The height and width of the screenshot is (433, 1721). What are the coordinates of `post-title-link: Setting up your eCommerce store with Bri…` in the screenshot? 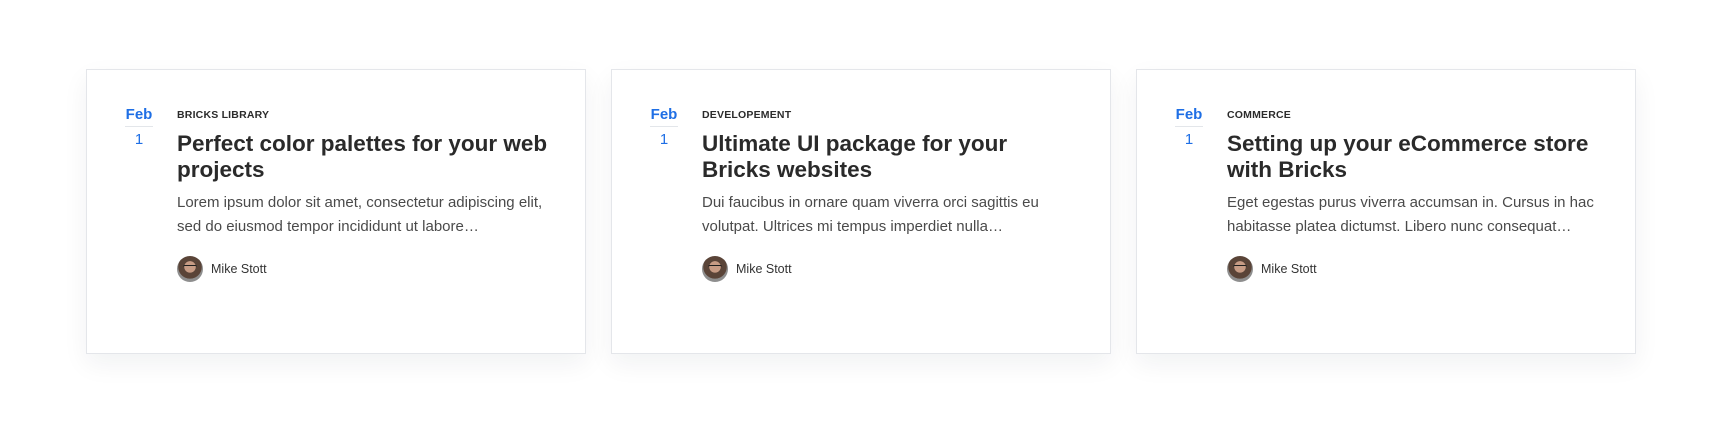 It's located at (1413, 157).